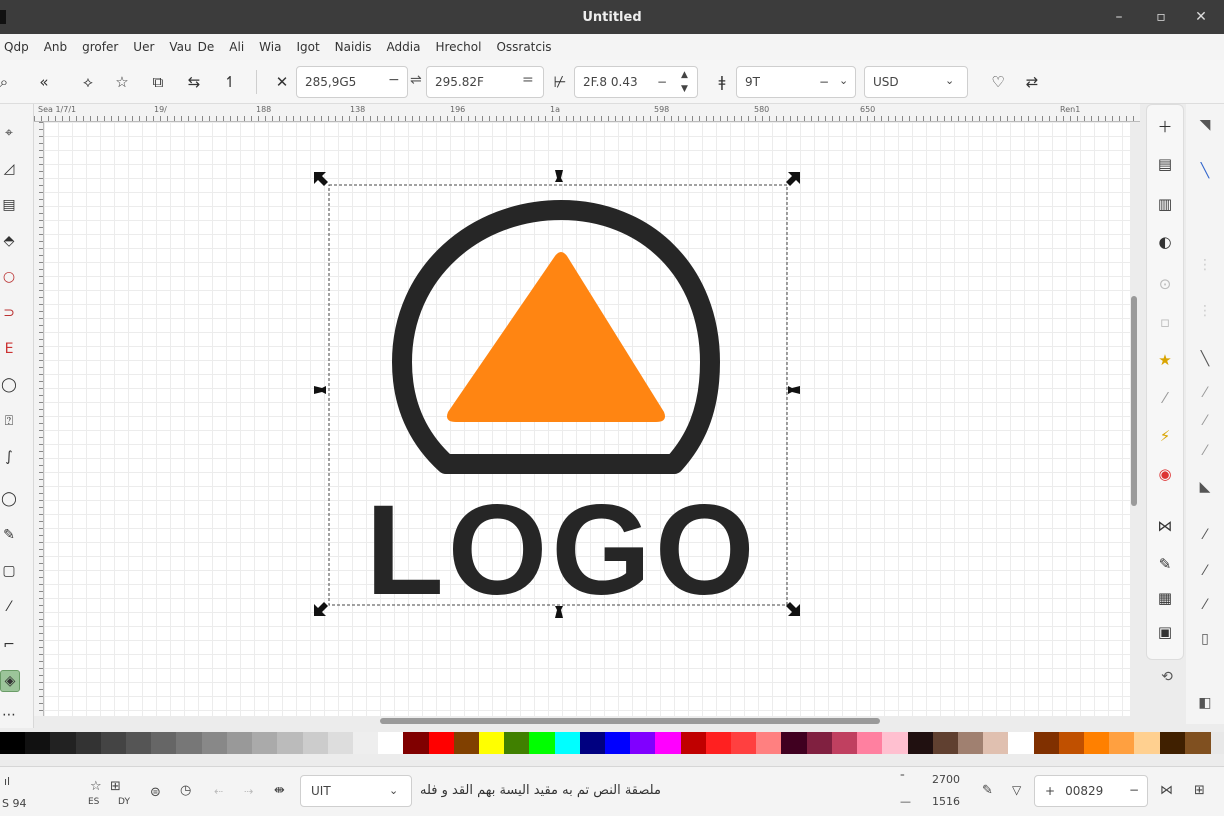  Describe the element at coordinates (1050, 791) in the screenshot. I see `zoom-in-icon: +` at that location.